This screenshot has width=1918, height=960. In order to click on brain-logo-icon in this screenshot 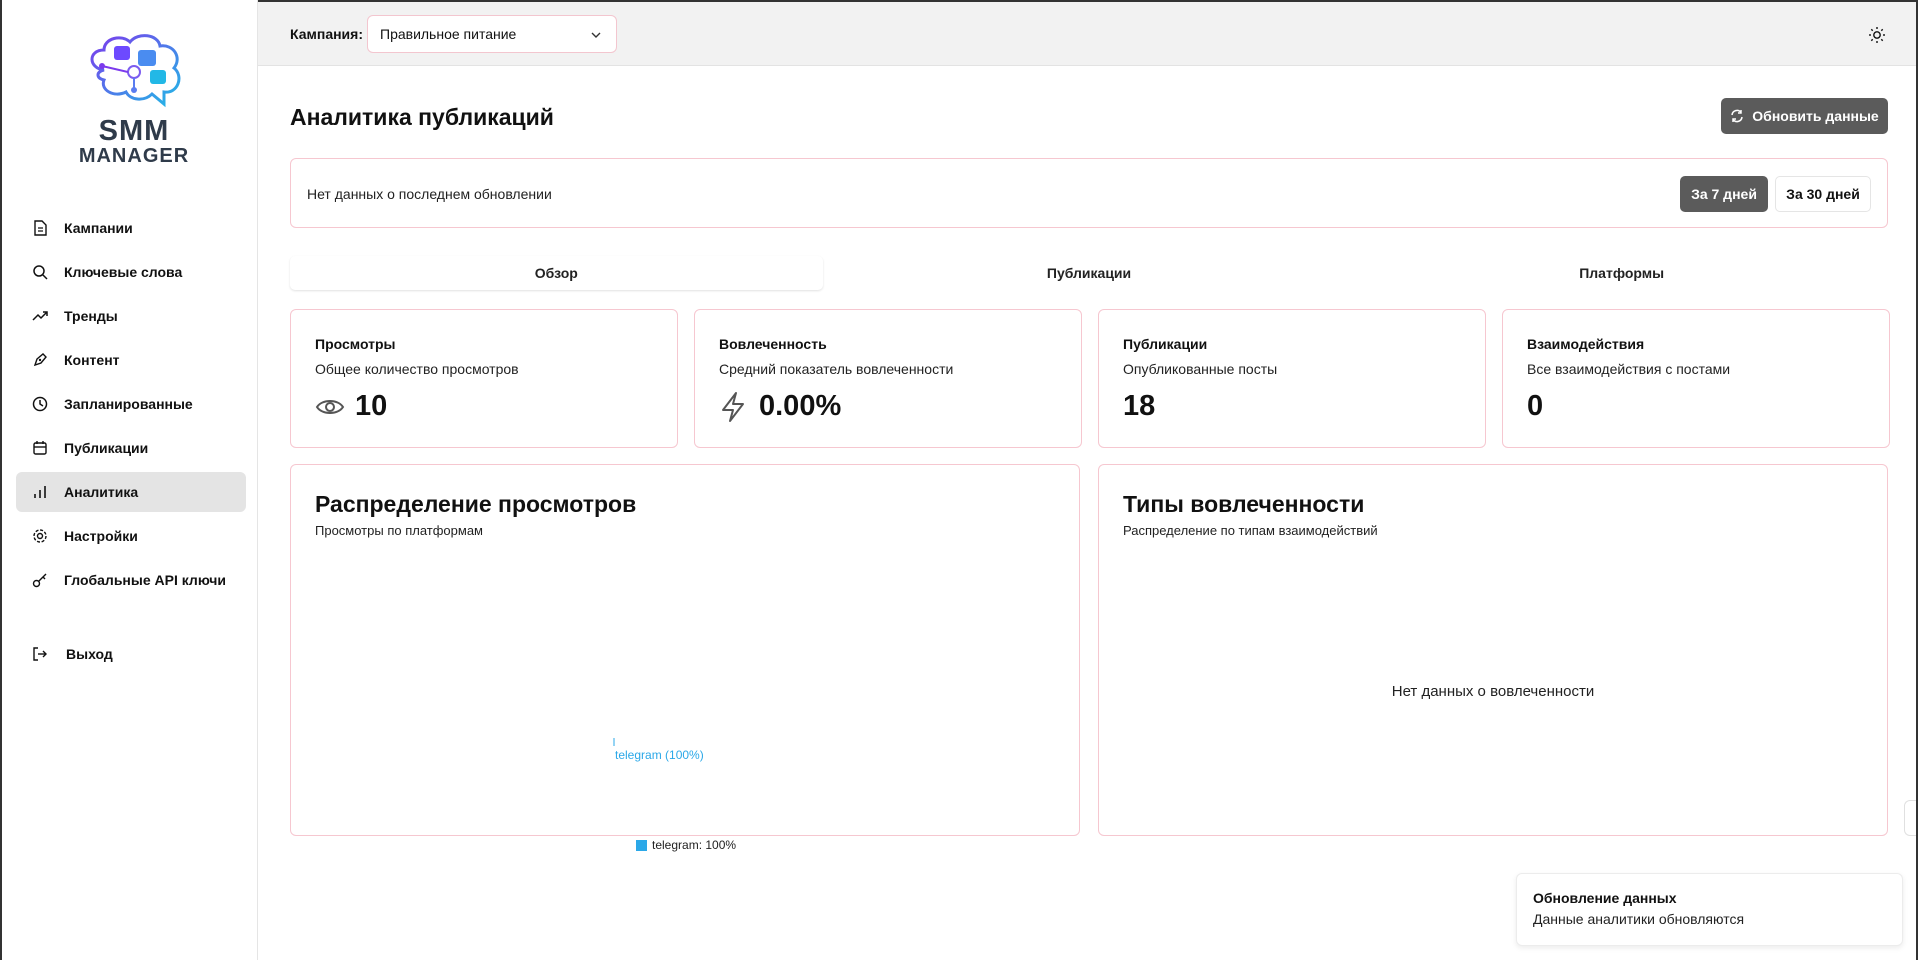, I will do `click(135, 71)`.